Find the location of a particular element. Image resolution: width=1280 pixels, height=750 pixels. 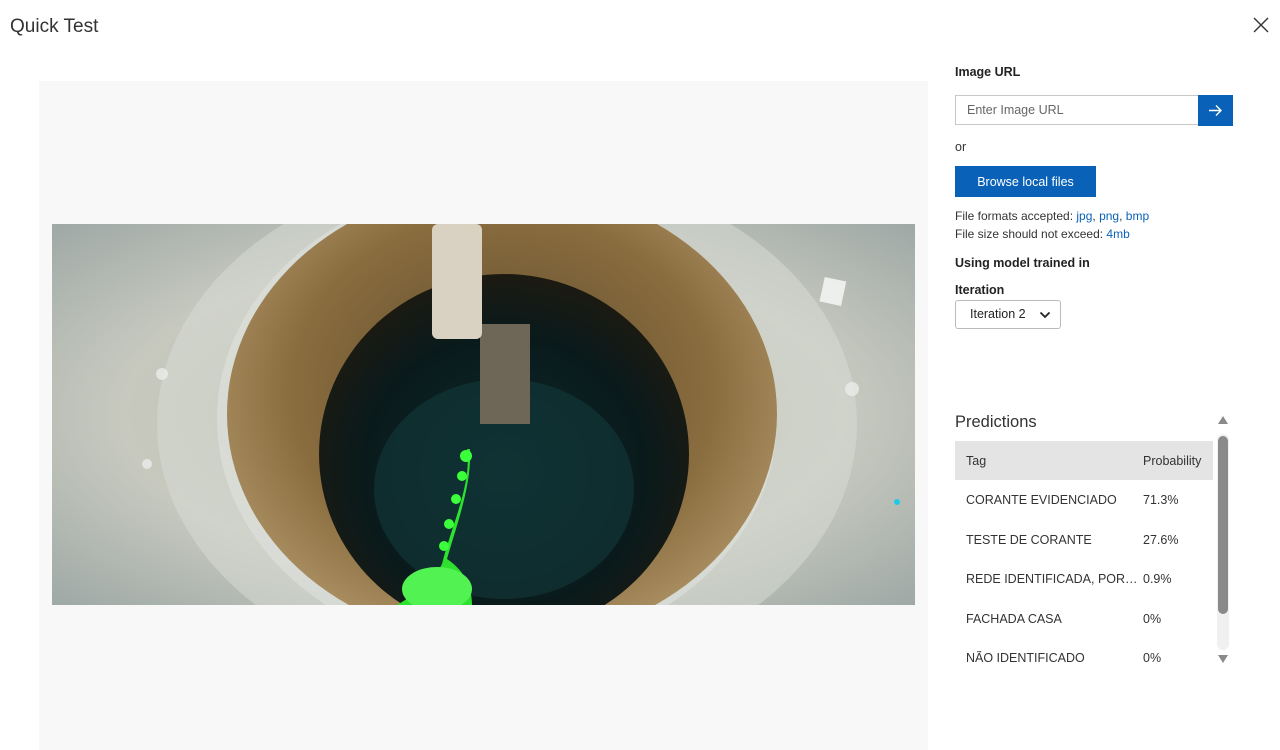

prediction-probability: 27.6% is located at coordinates (1161, 539).